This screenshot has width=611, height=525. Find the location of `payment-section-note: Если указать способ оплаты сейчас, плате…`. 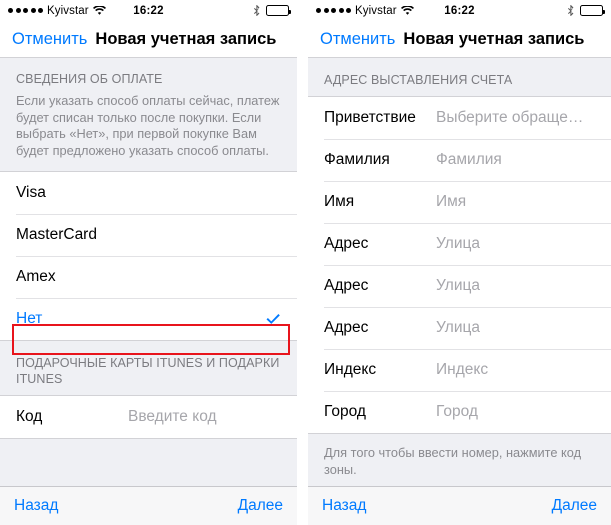

payment-section-note: Если указать способ оплаты сейчас, плате… is located at coordinates (148, 125).